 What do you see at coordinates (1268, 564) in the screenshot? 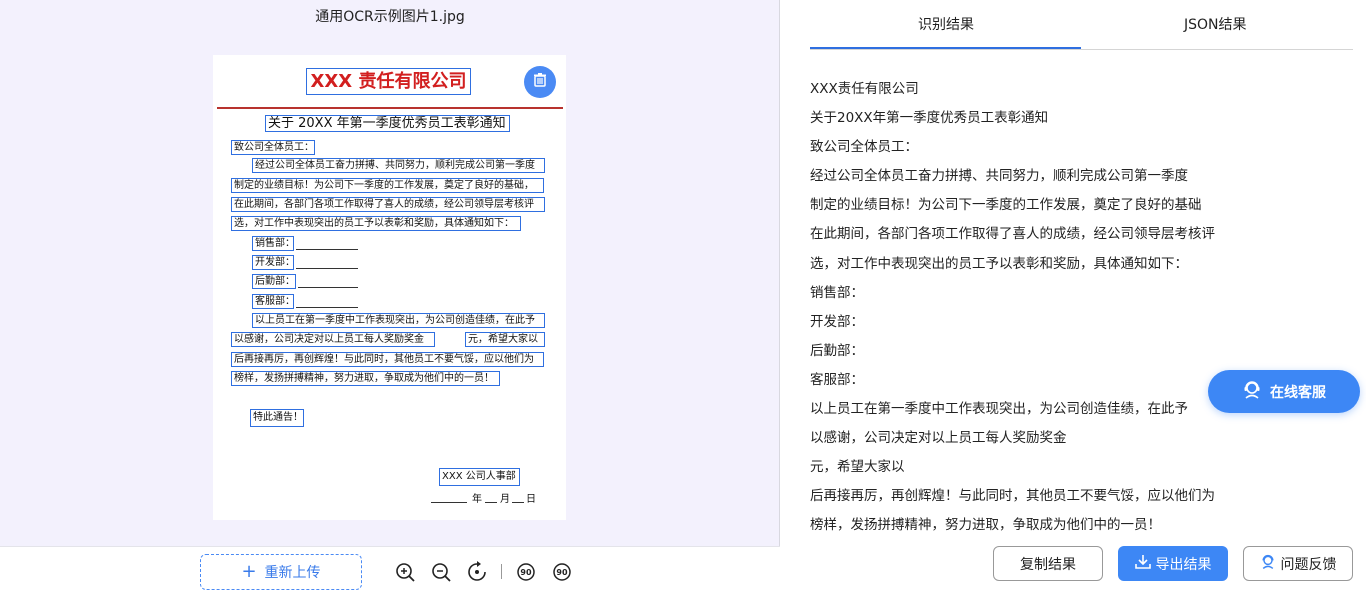
I see `feedback-service-icon` at bounding box center [1268, 564].